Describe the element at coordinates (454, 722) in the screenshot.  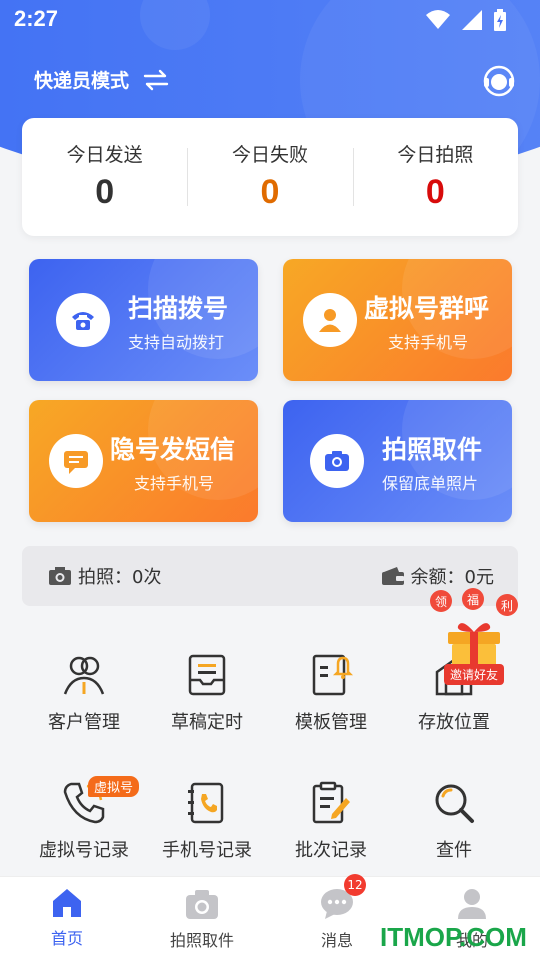
I see `grid-label: 存放位置` at that location.